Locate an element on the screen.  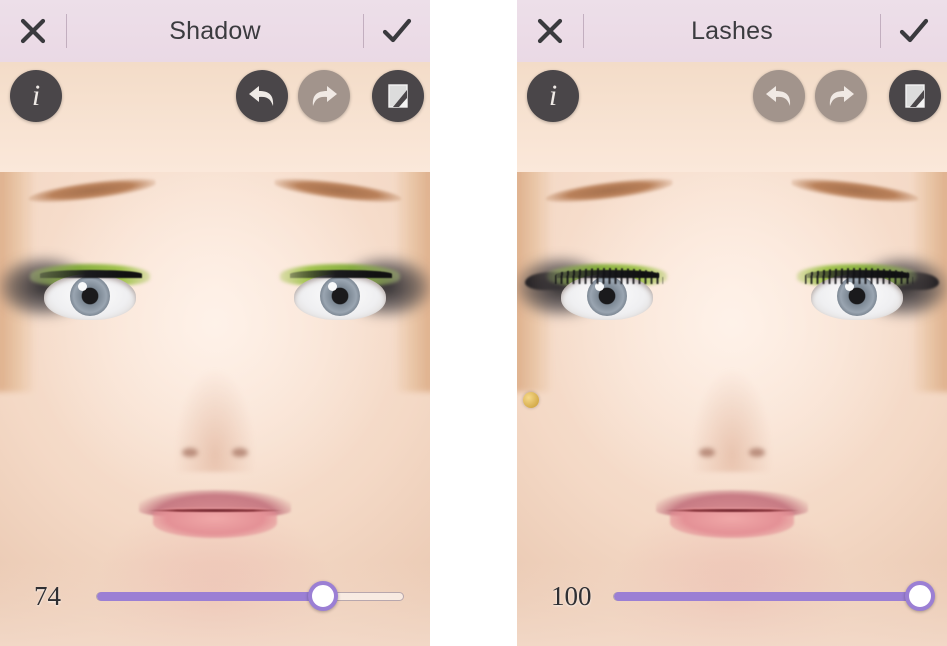
photo-toolbar-lashes: i is located at coordinates (732, 97).